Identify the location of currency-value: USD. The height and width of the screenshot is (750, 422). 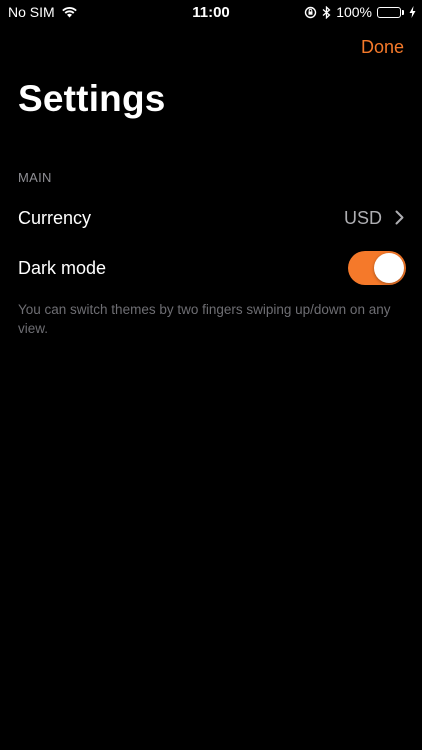
(362, 217).